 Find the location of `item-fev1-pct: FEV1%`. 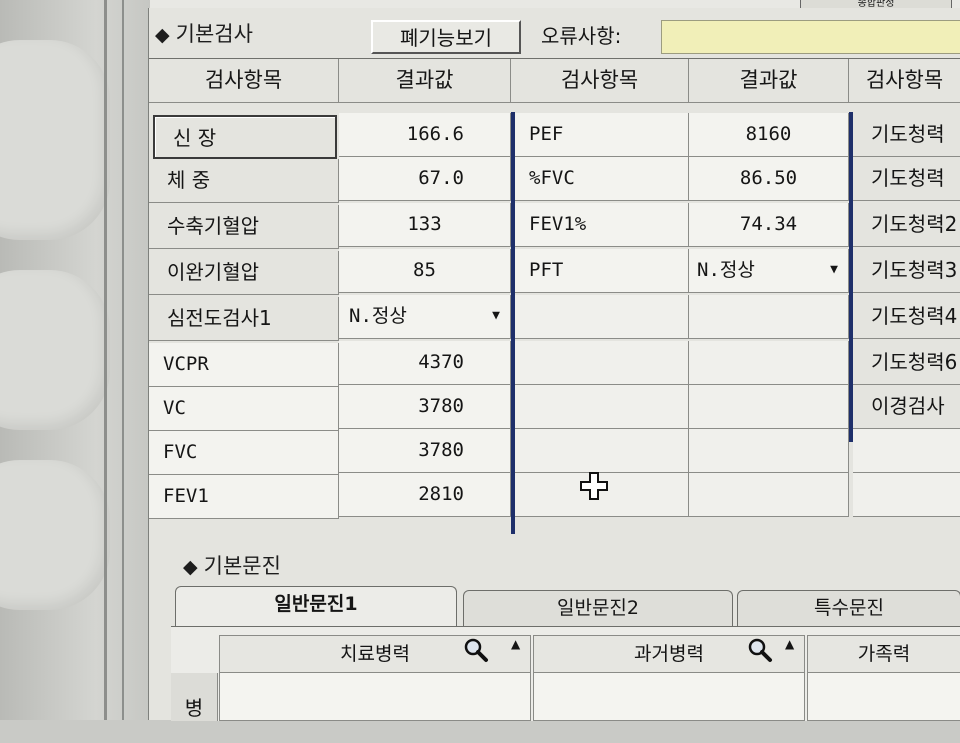

item-fev1-pct: FEV1% is located at coordinates (602, 225).